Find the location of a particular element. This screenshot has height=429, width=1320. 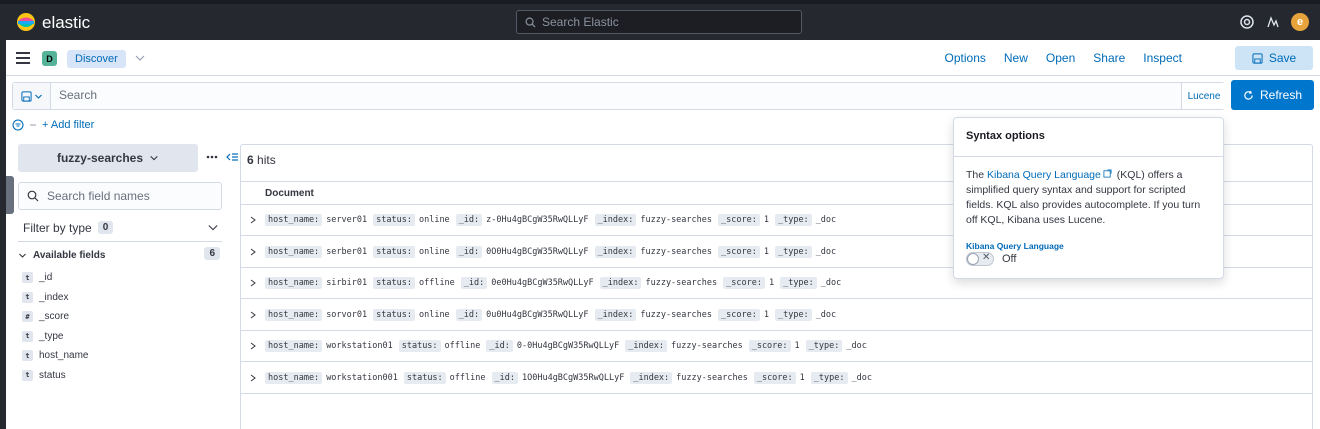

index-pattern-name: fuzzy-searches is located at coordinates (100, 158).